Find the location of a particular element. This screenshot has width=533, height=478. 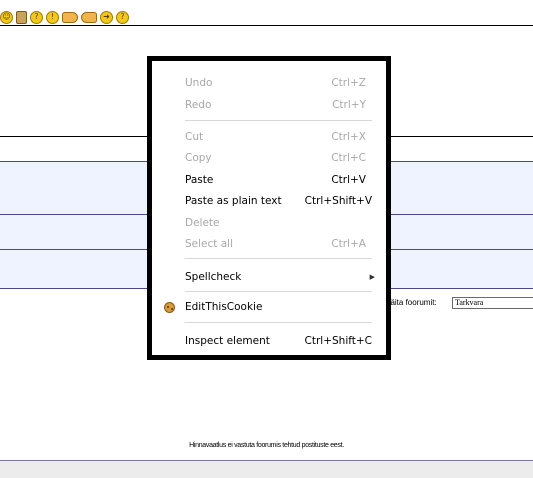

menu-item-label: Copy is located at coordinates (198, 158).